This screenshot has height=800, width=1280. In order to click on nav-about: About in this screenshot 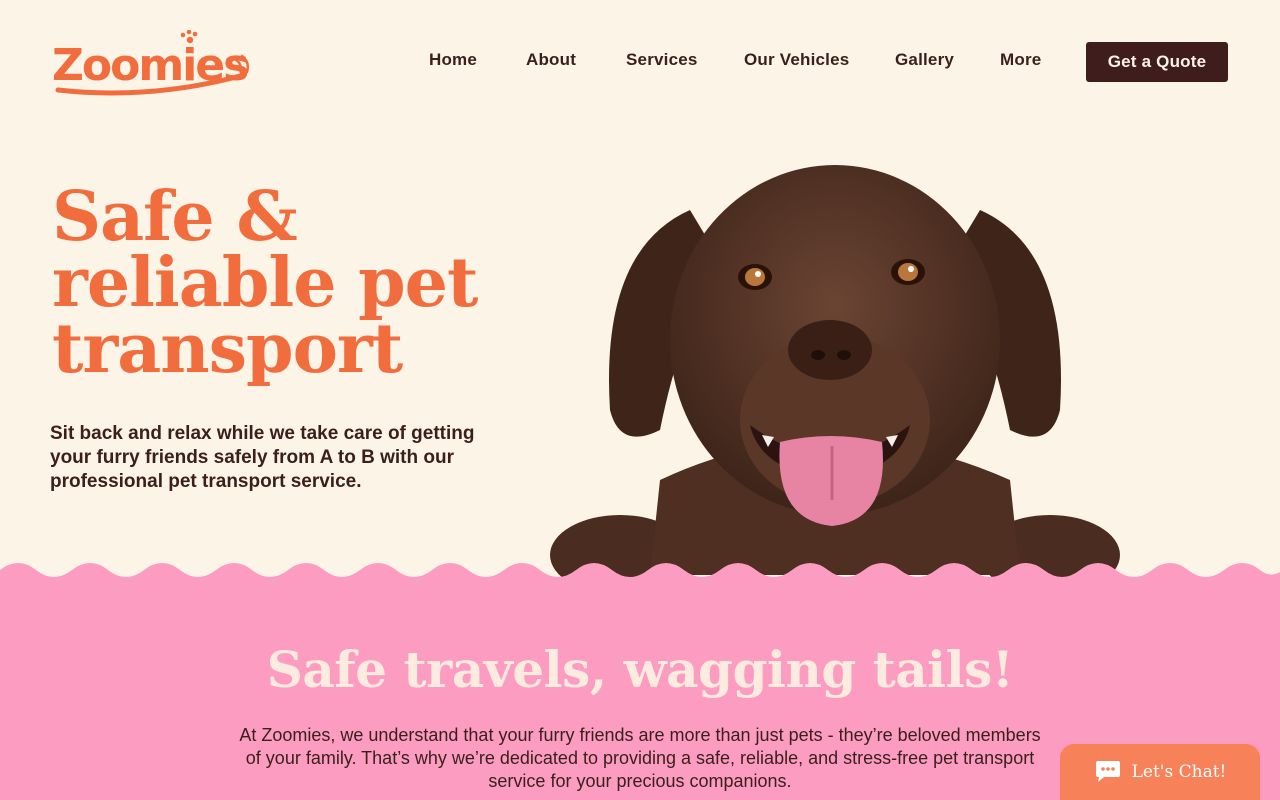, I will do `click(551, 60)`.